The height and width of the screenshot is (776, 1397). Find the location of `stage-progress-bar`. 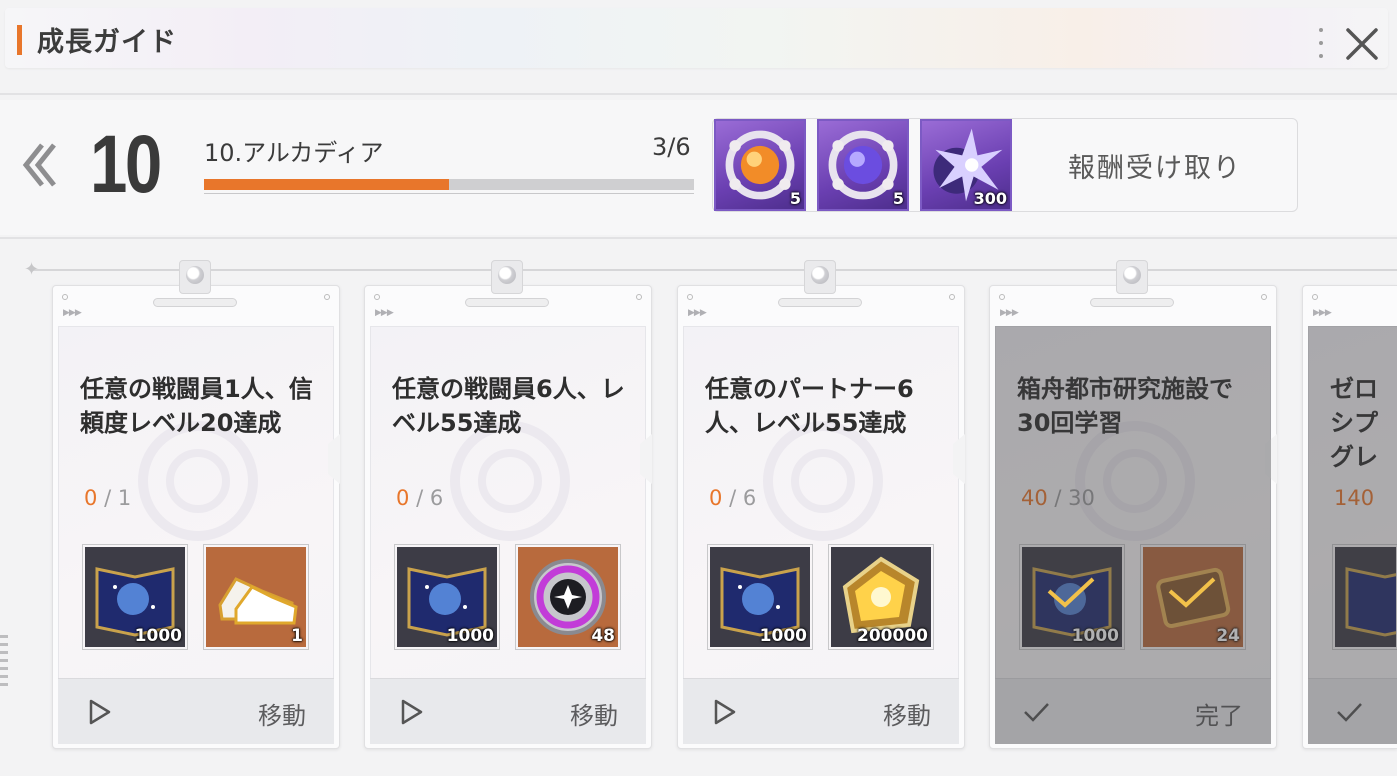

stage-progress-bar is located at coordinates (449, 184).